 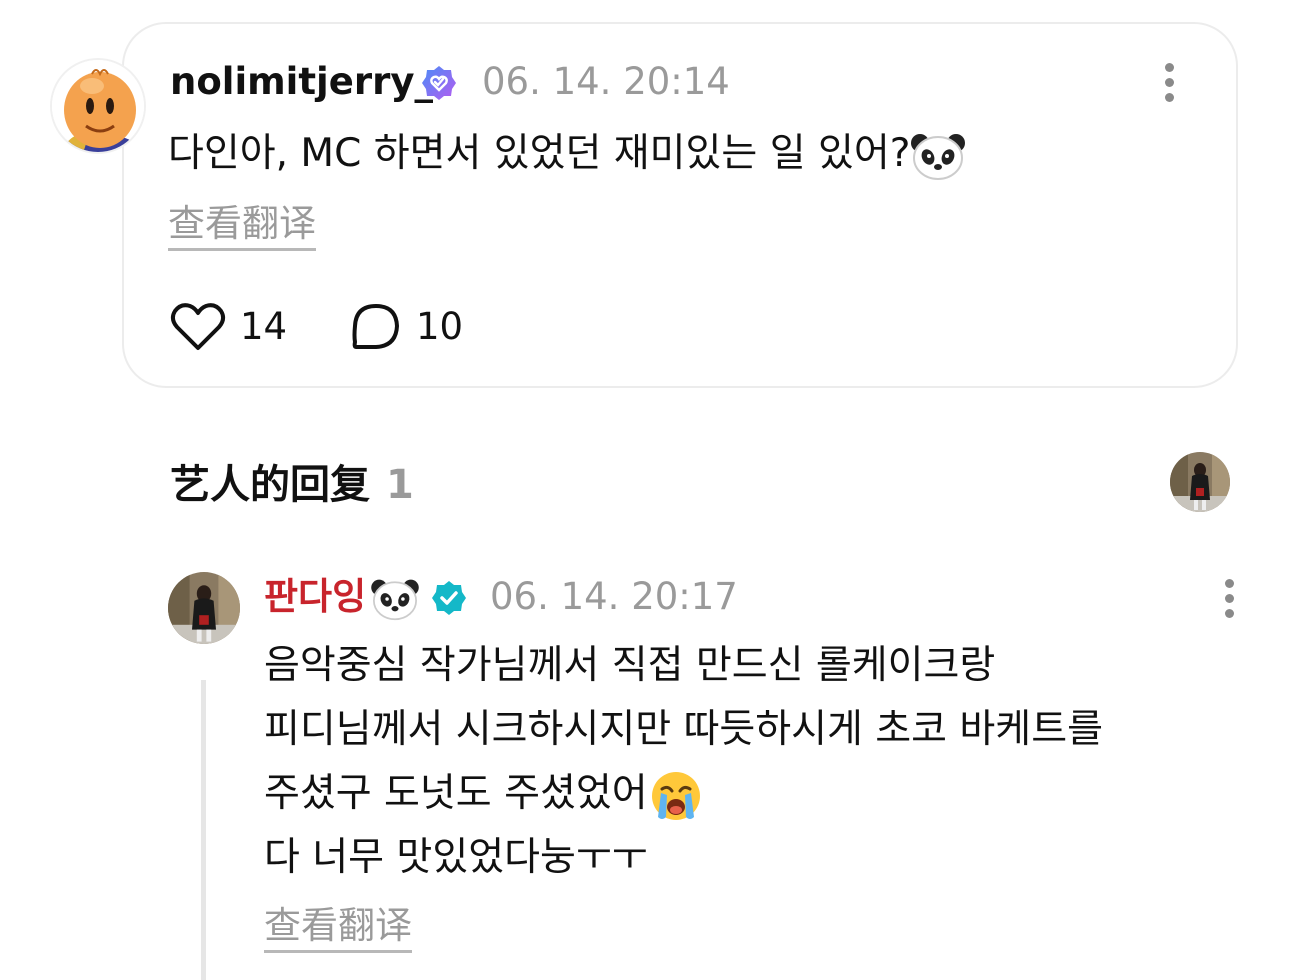 I want to click on reply-button: 10, so click(x=406, y=327).